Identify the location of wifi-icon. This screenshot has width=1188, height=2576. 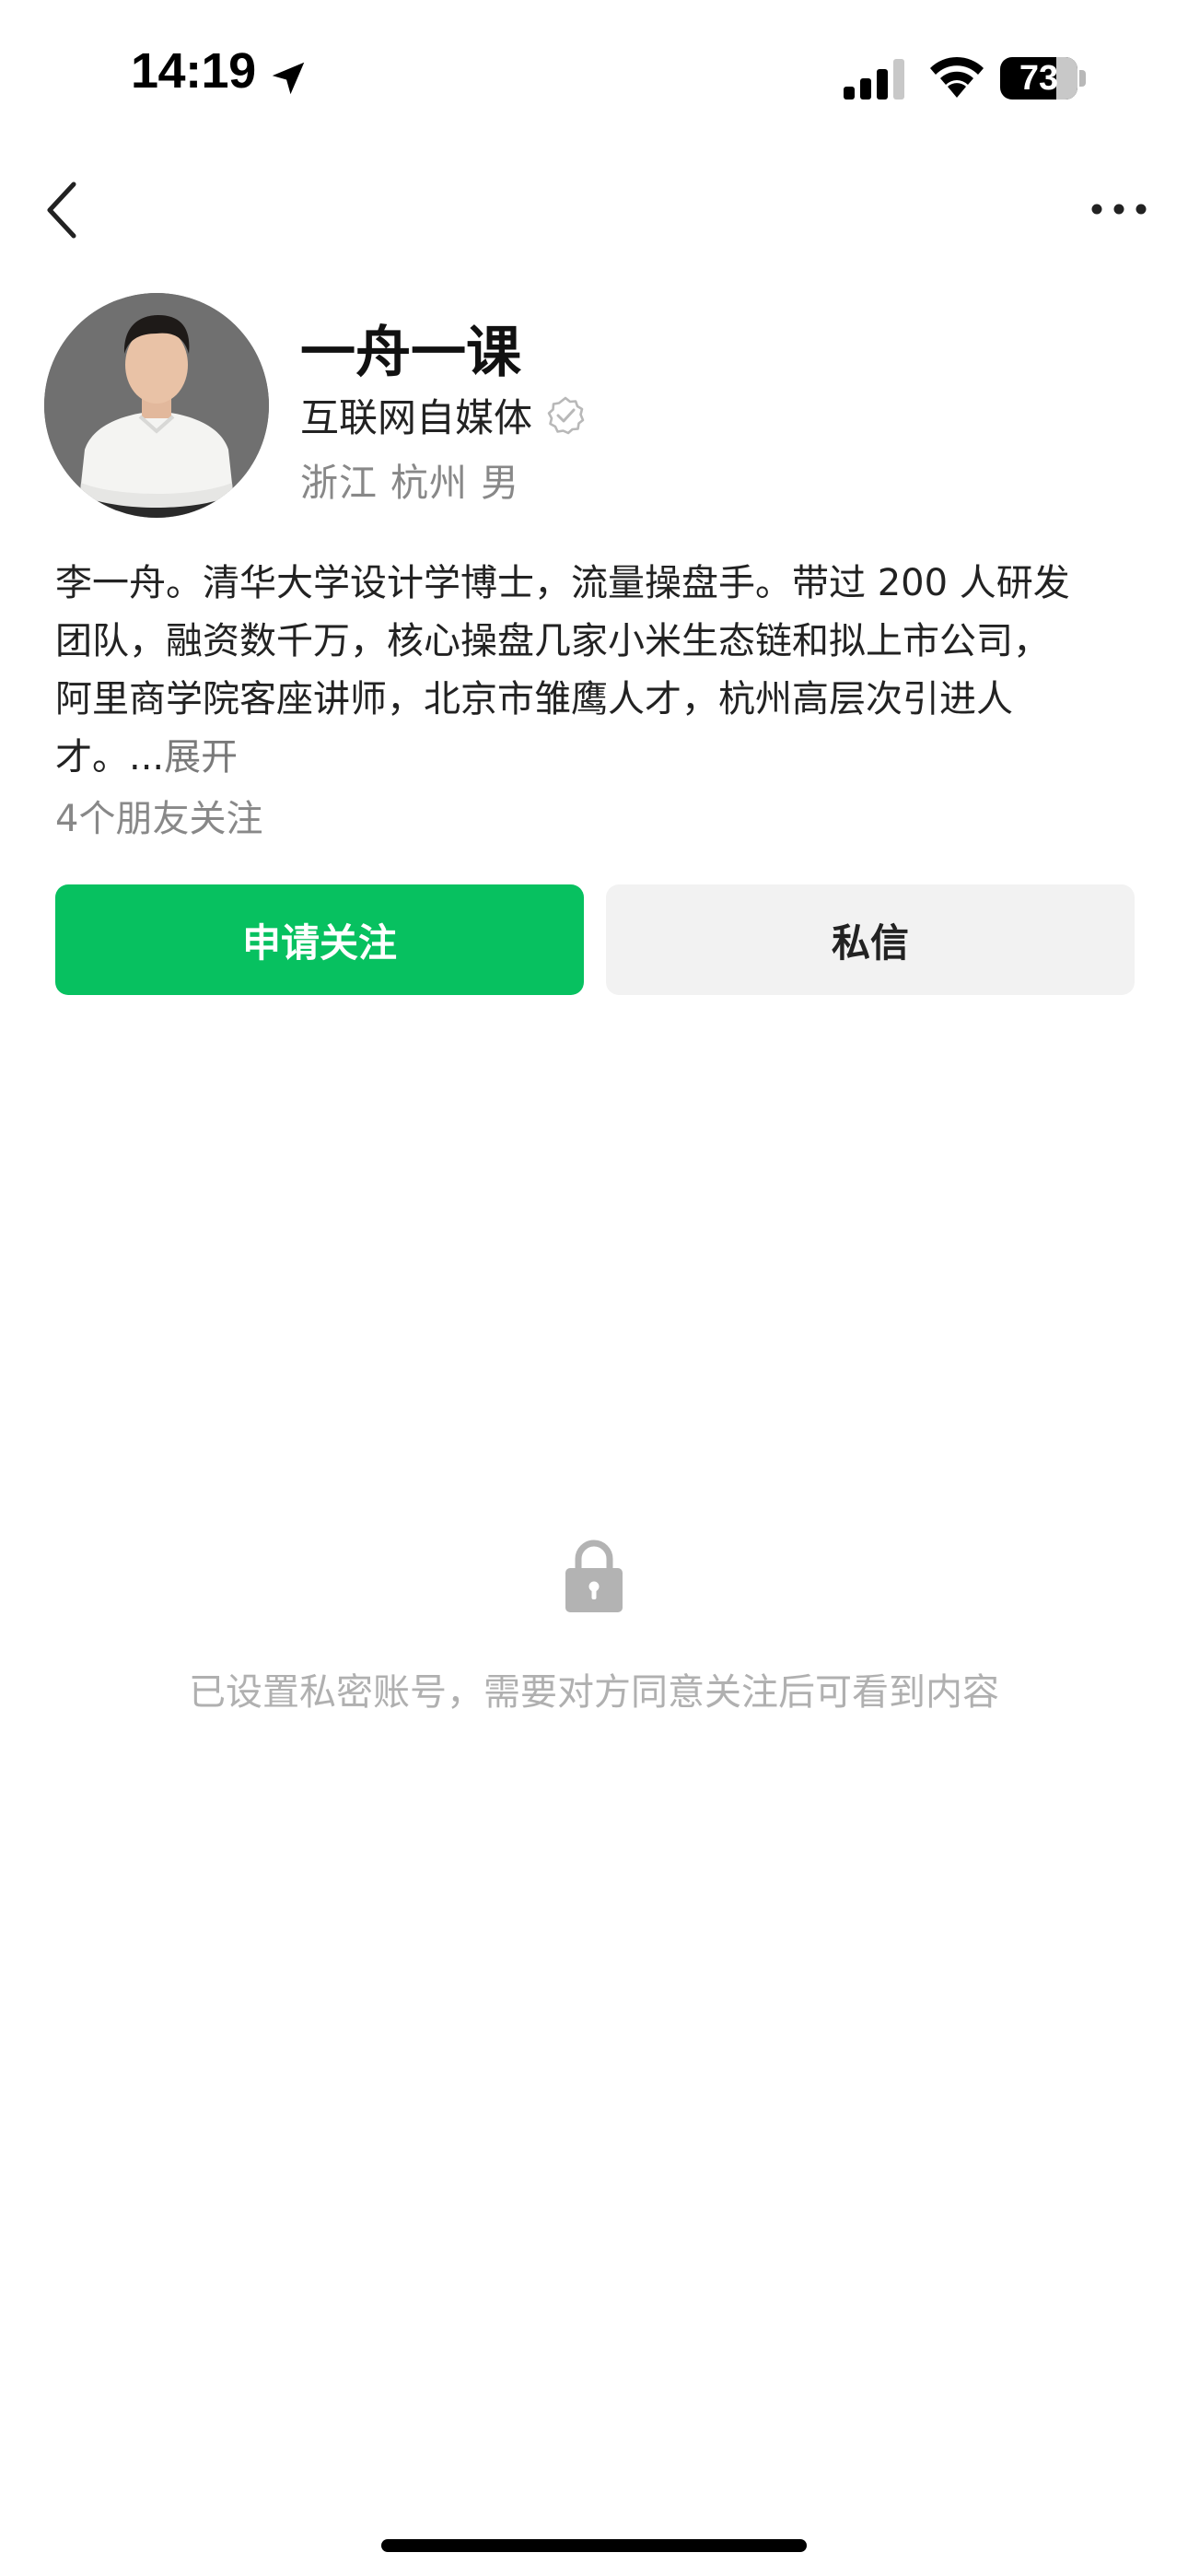
(957, 77).